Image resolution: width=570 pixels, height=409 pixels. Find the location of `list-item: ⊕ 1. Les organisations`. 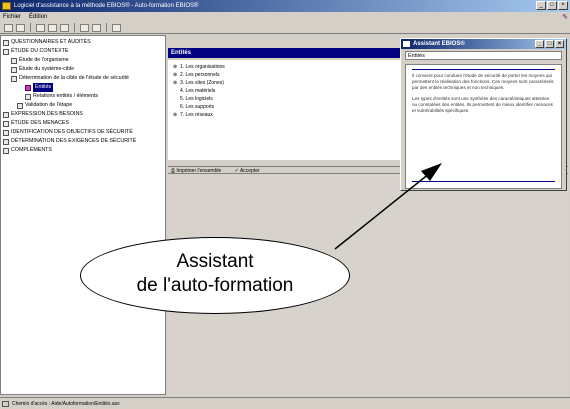

list-item: ⊕ 1. Les organisations is located at coordinates (286, 67).